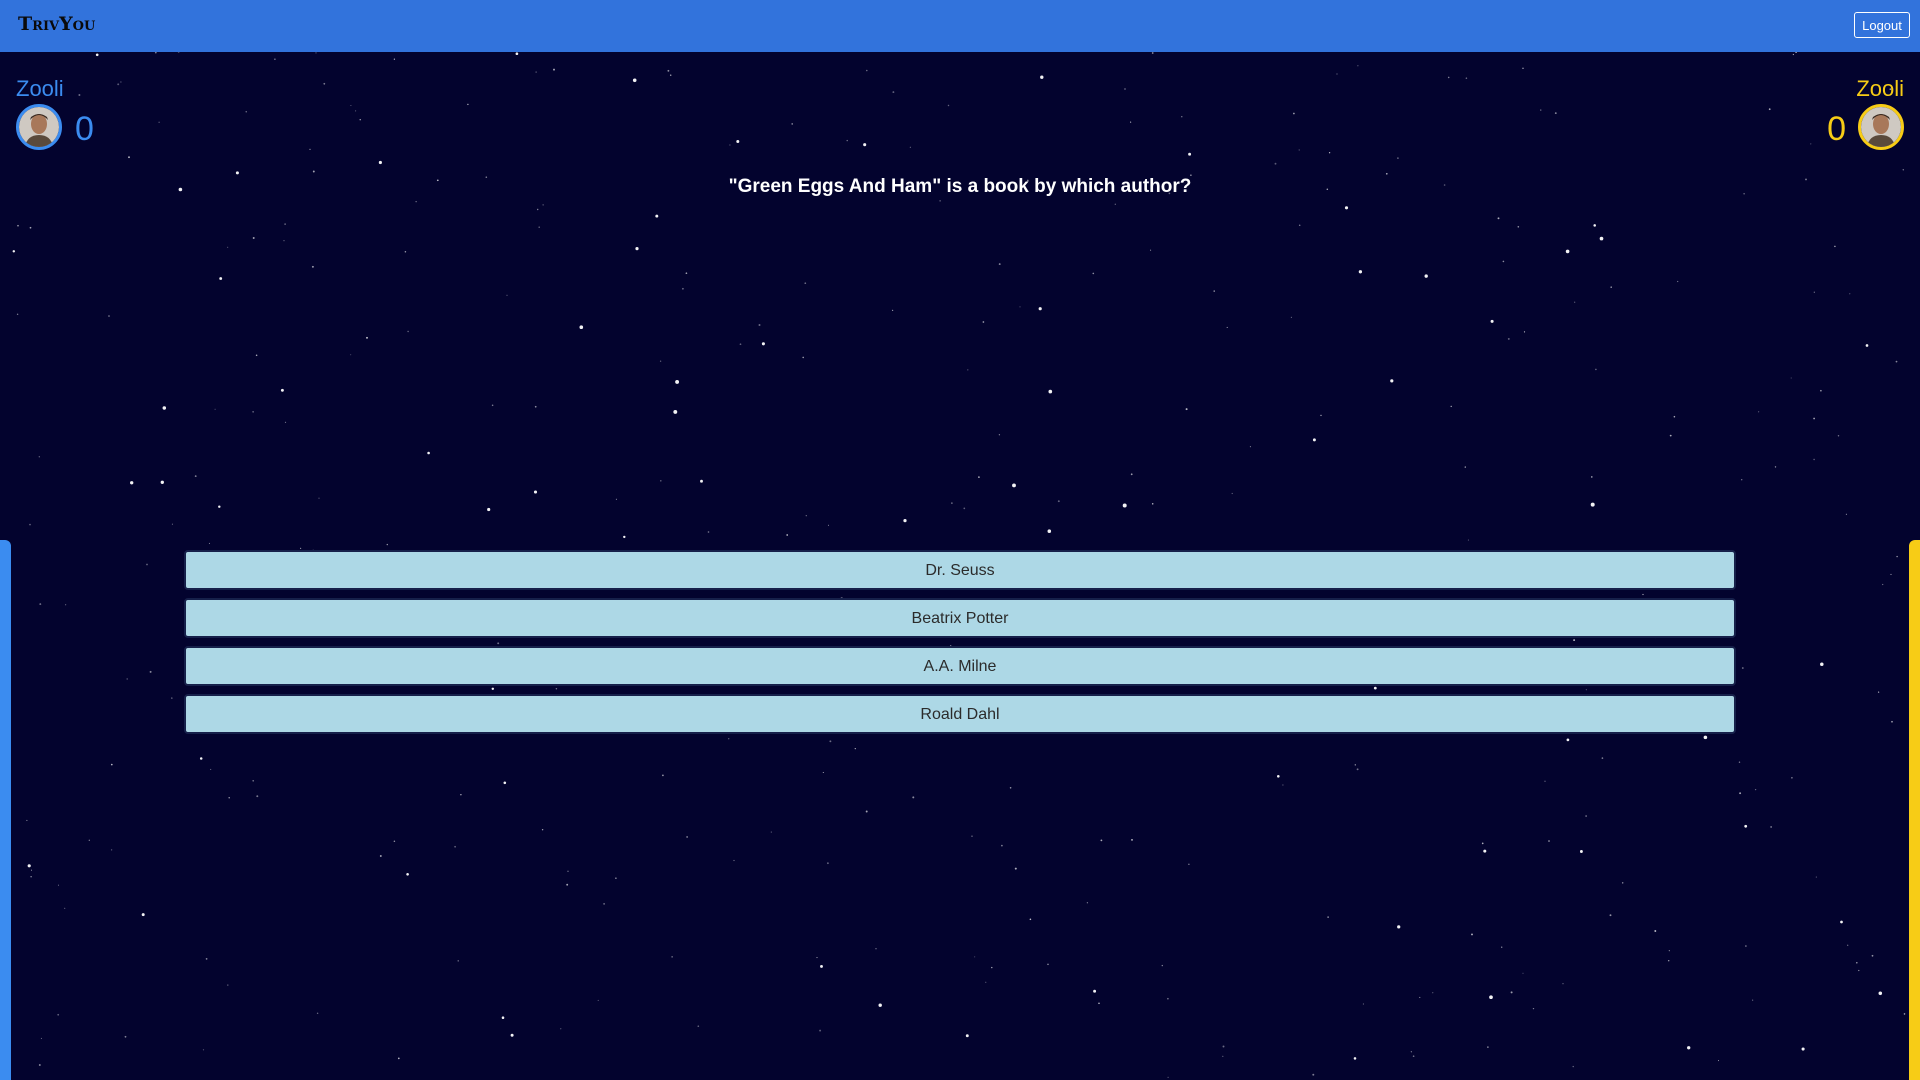 The height and width of the screenshot is (1080, 1920). Describe the element at coordinates (1882, 25) in the screenshot. I see `logout-button: Logout` at that location.